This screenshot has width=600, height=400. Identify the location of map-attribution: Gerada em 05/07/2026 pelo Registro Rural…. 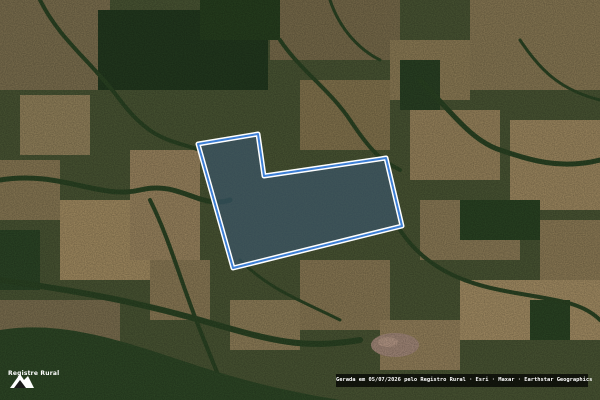
(464, 380).